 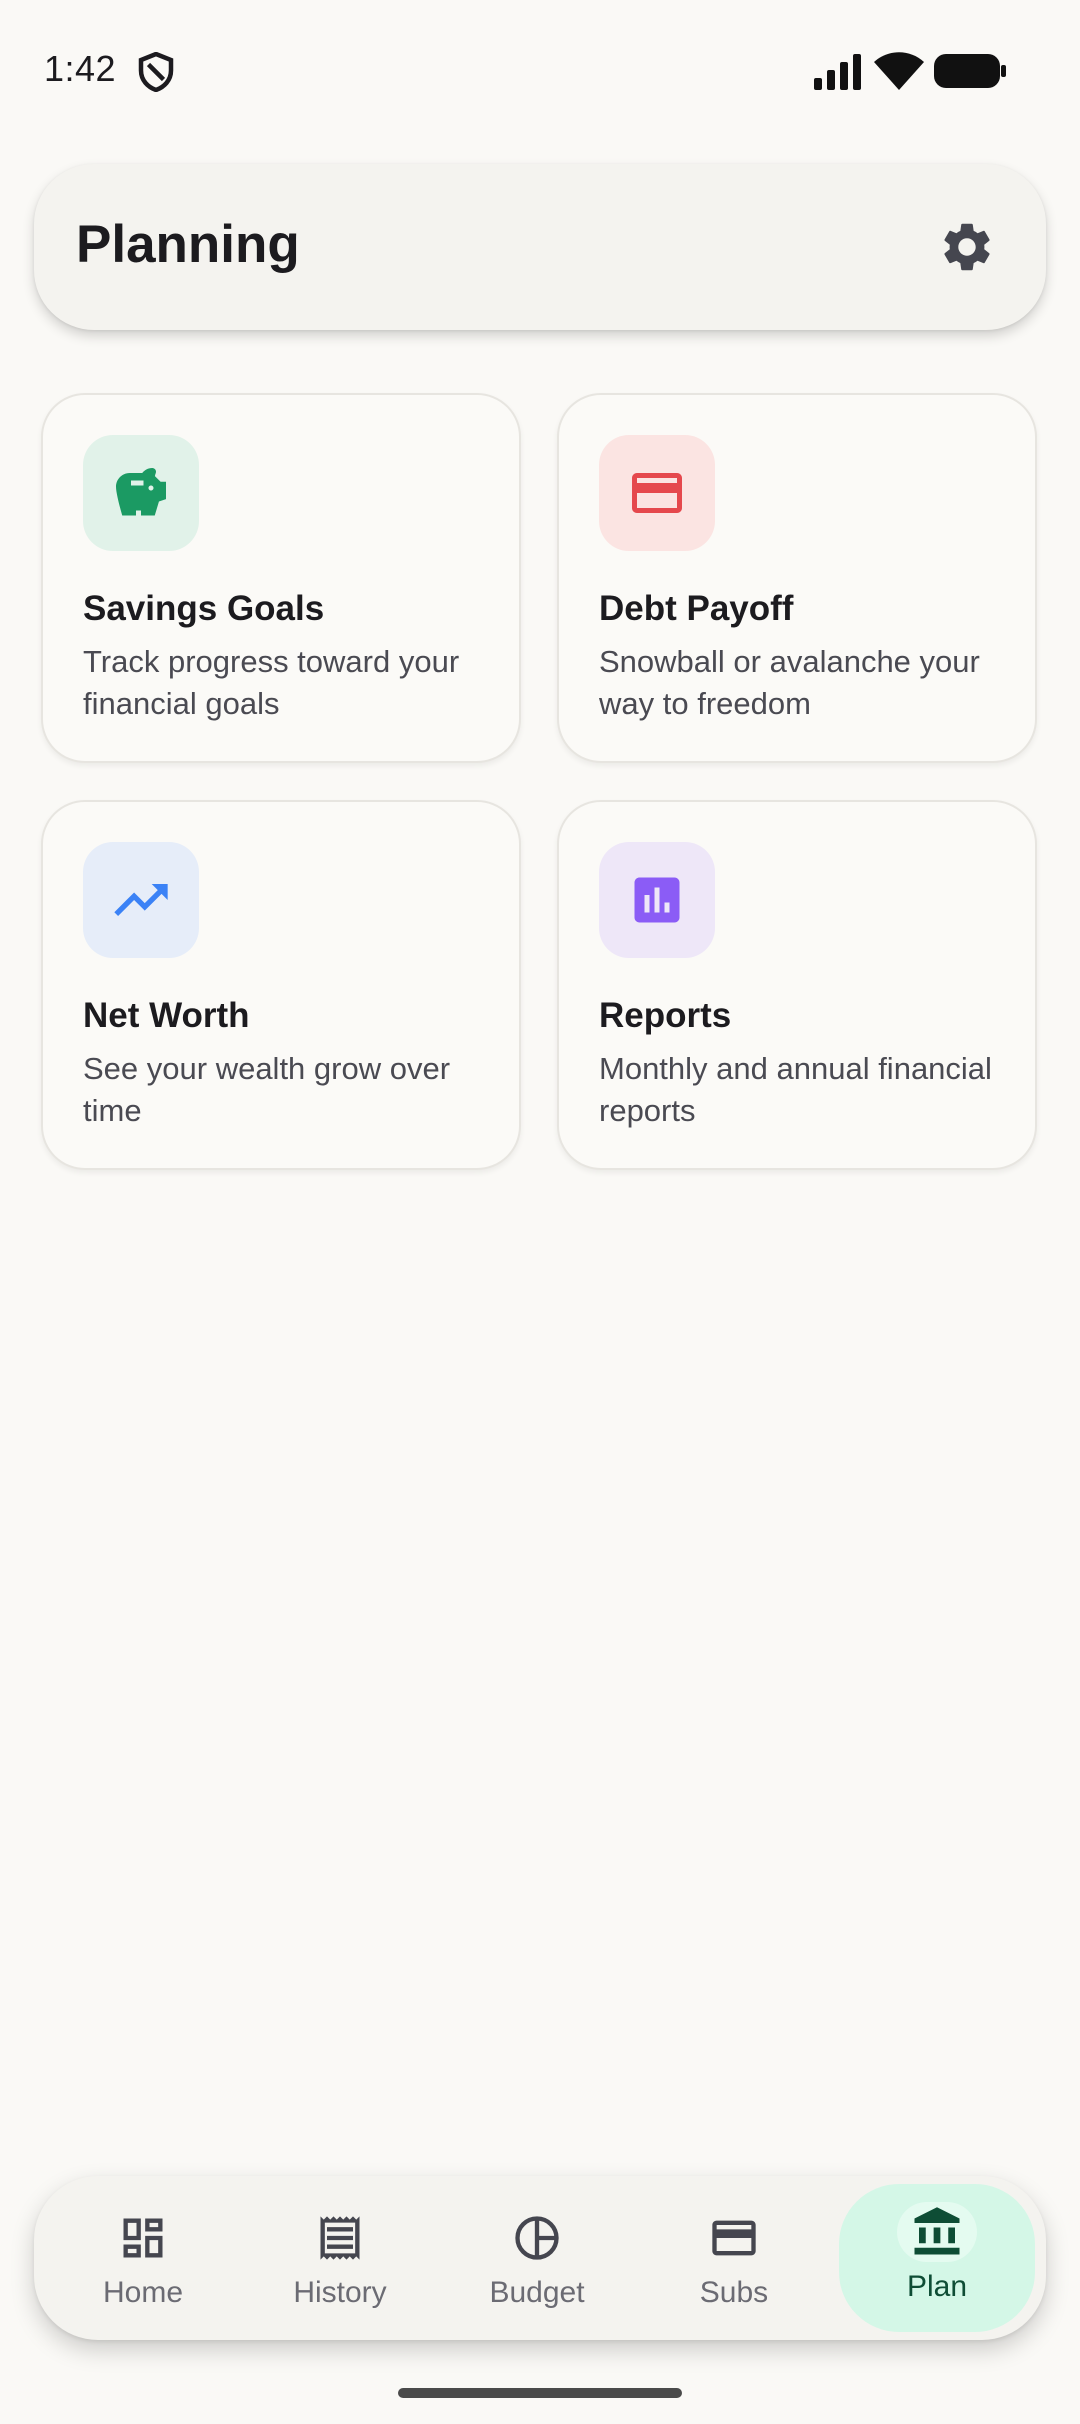 I want to click on nav-item-history: History, so click(x=340, y=2258).